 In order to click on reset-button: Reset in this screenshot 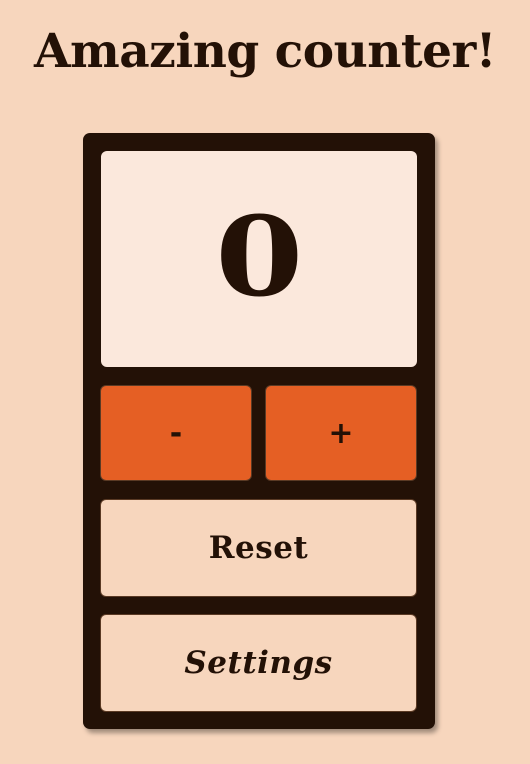, I will do `click(258, 548)`.